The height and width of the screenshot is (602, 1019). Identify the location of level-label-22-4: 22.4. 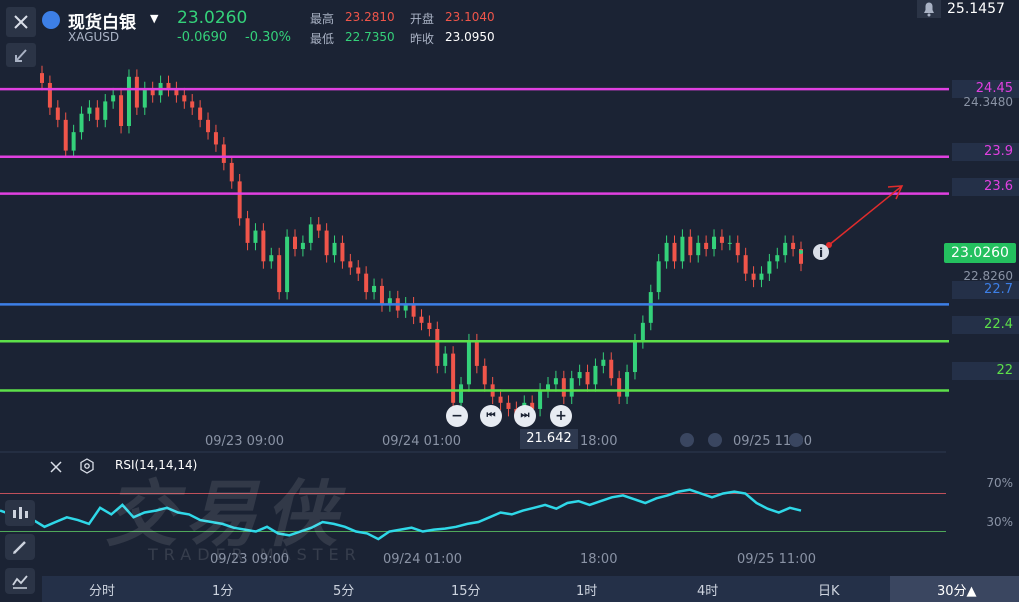
(985, 325).